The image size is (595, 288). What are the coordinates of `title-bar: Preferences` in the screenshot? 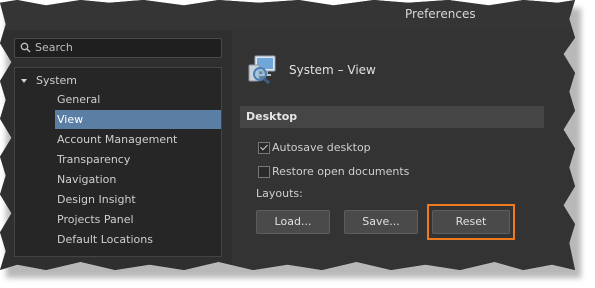 It's located at (287, 15).